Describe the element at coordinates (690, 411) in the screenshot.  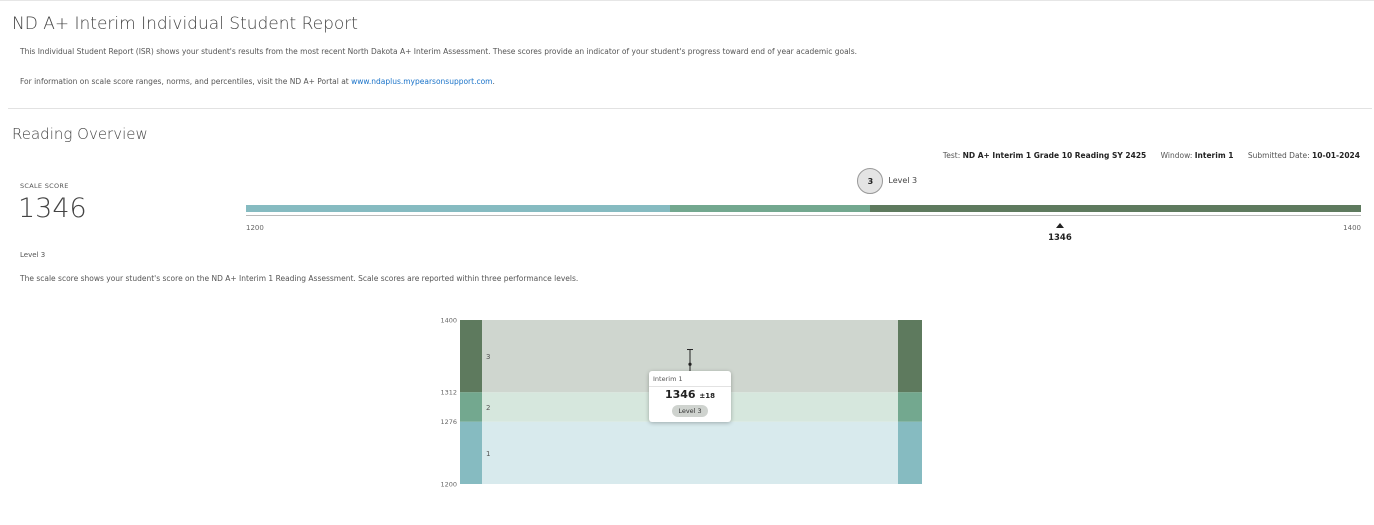
I see `tooltip-level: Level 3` at that location.